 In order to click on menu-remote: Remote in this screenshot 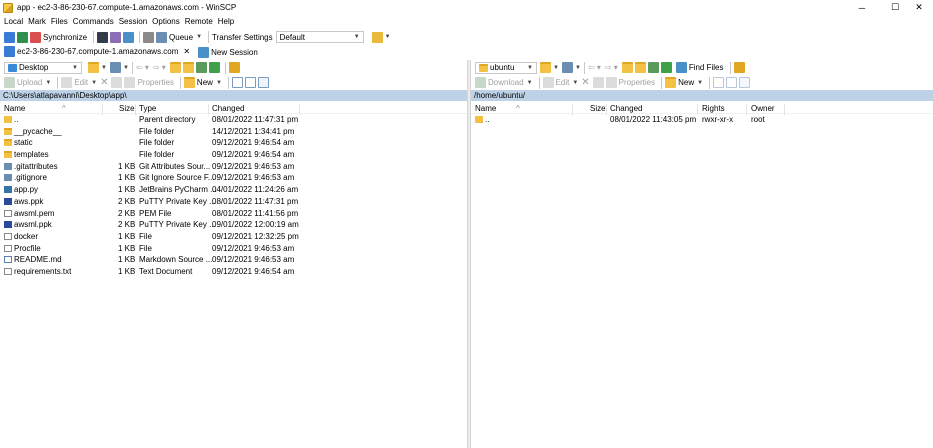, I will do `click(199, 21)`.